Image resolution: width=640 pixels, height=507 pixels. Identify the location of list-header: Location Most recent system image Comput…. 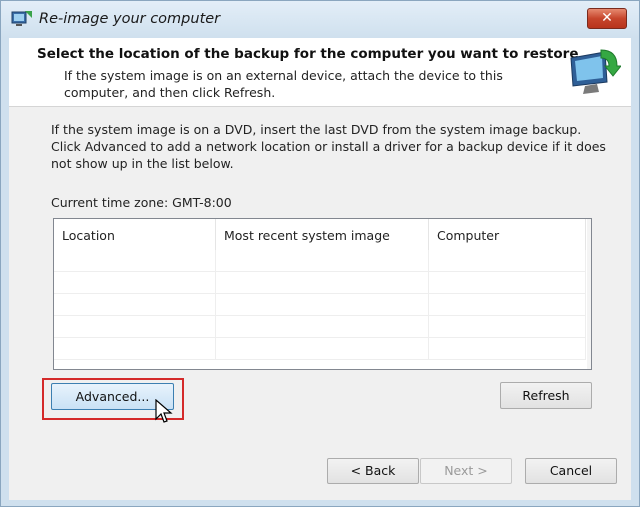
(322, 234).